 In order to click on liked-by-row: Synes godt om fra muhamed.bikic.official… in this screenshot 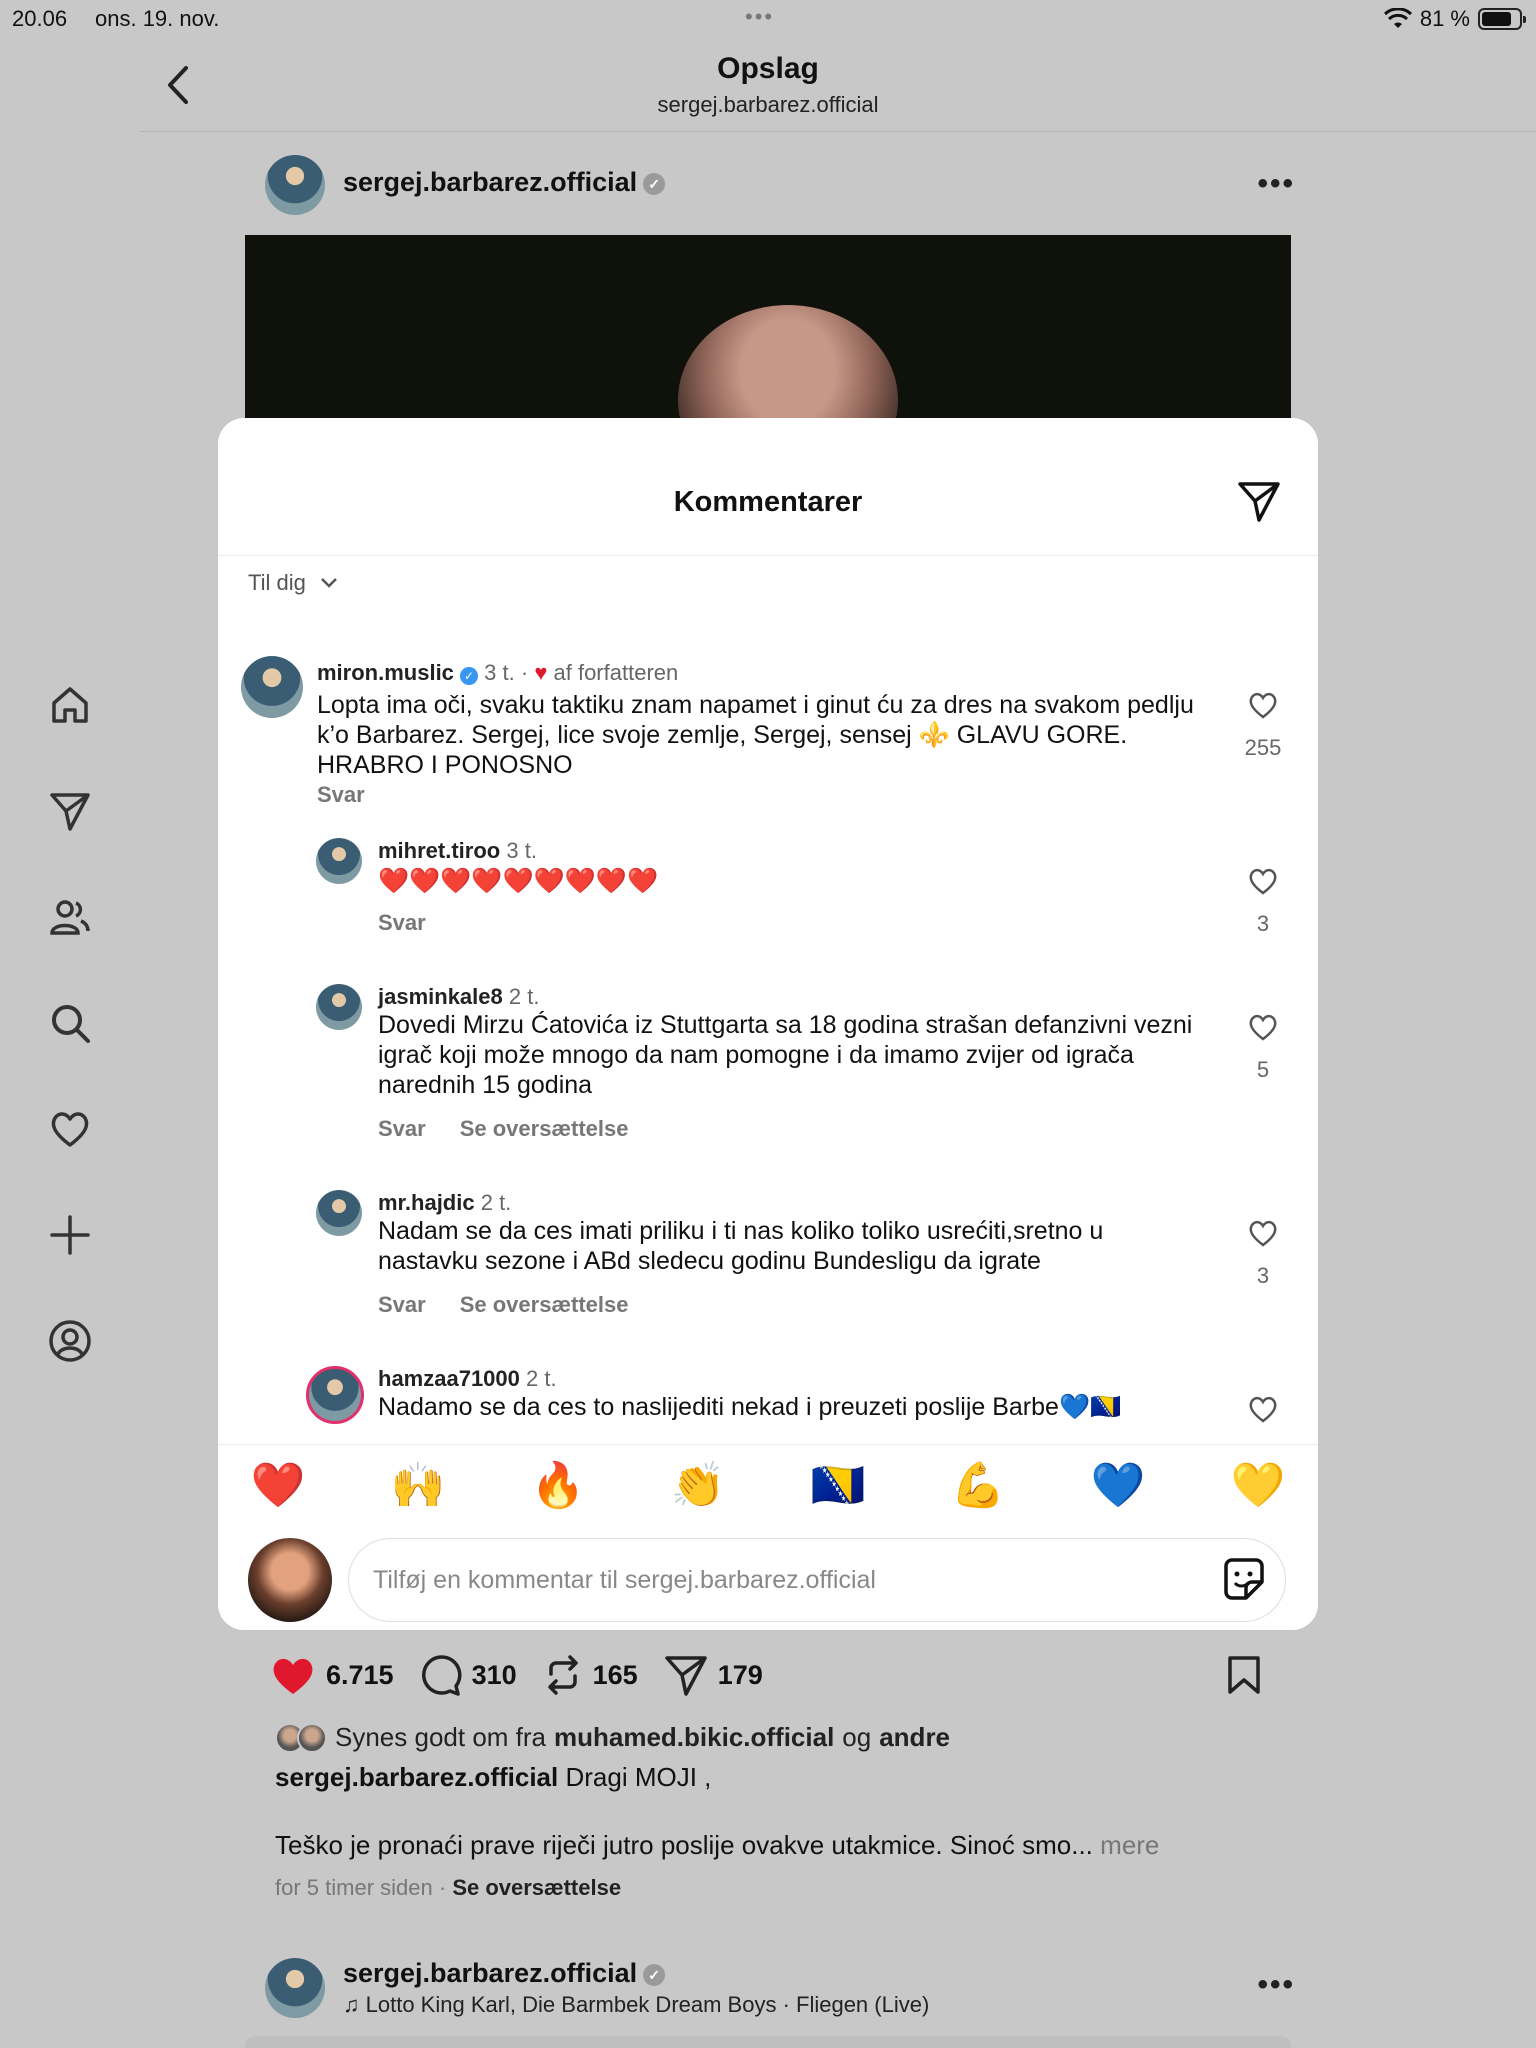, I will do `click(612, 1737)`.